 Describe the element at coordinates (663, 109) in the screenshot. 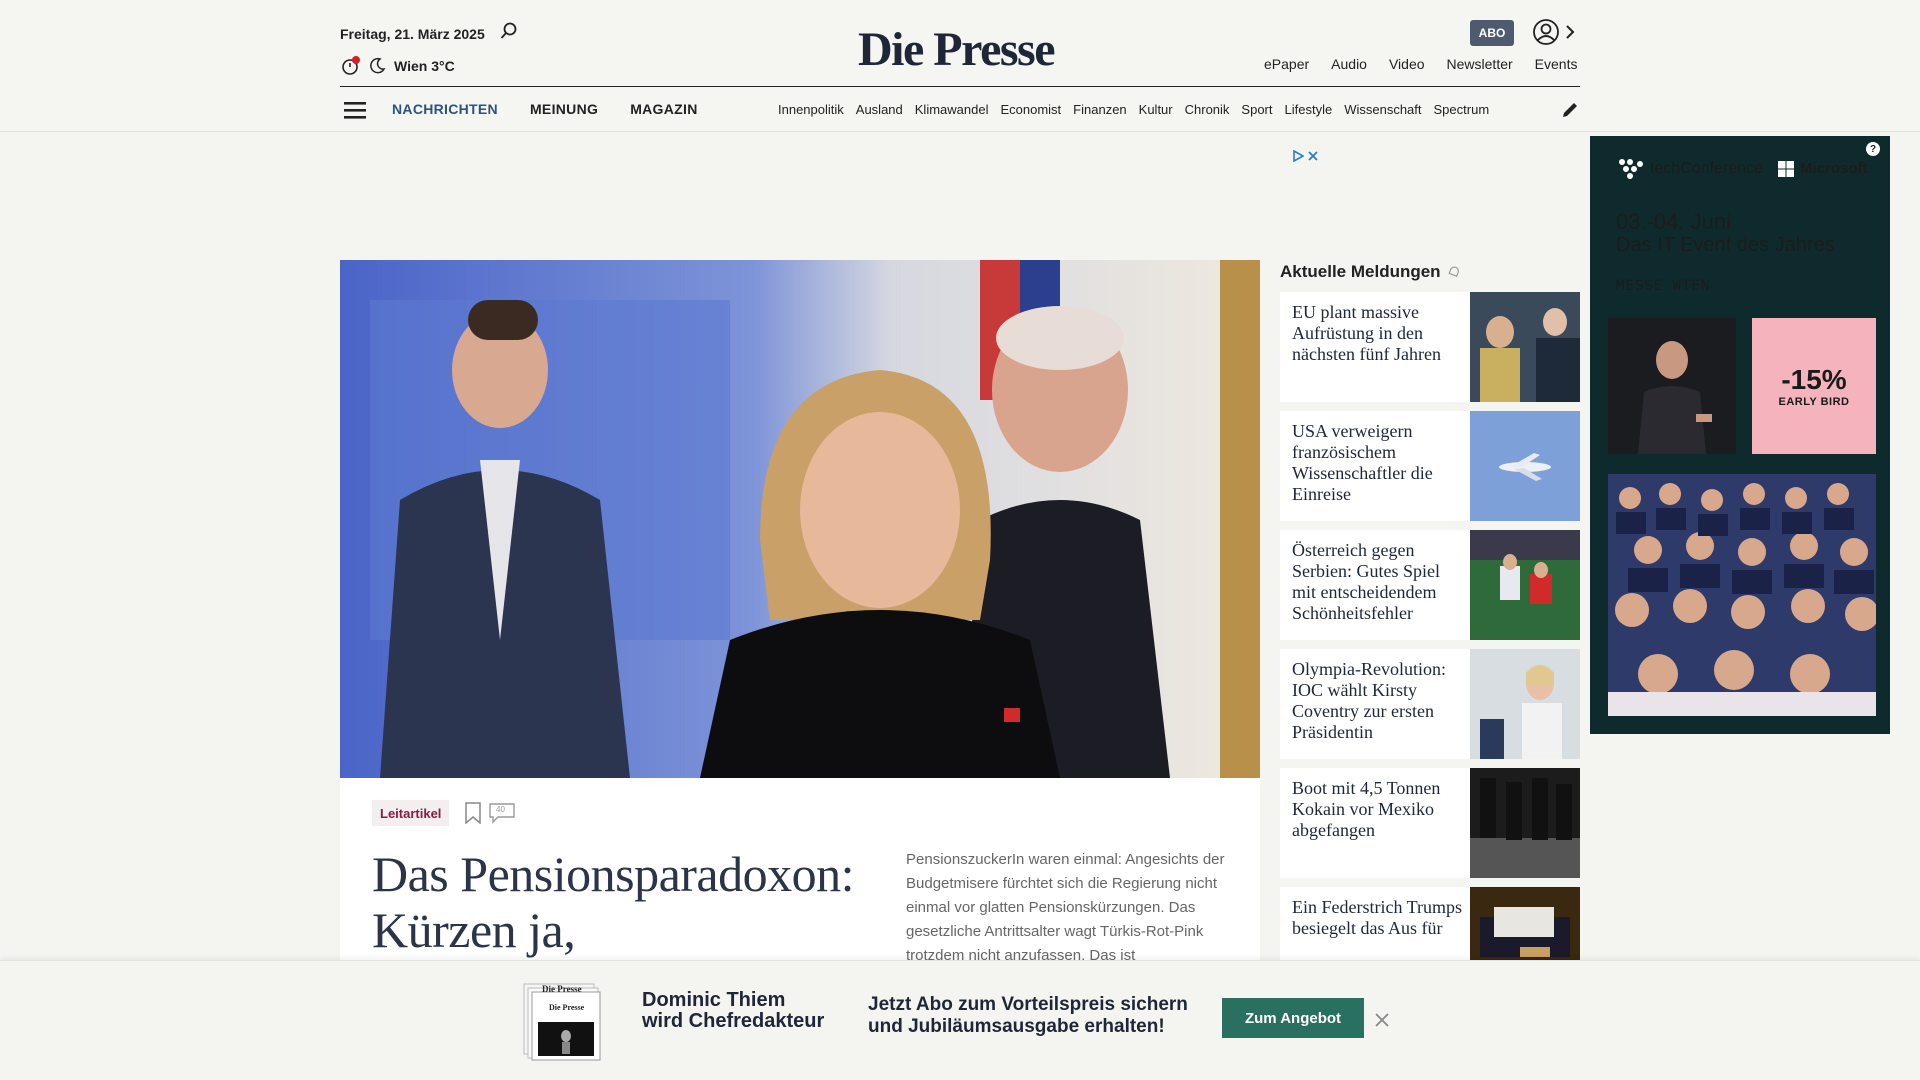

I see `nav-magazin: MAGAZIN` at that location.